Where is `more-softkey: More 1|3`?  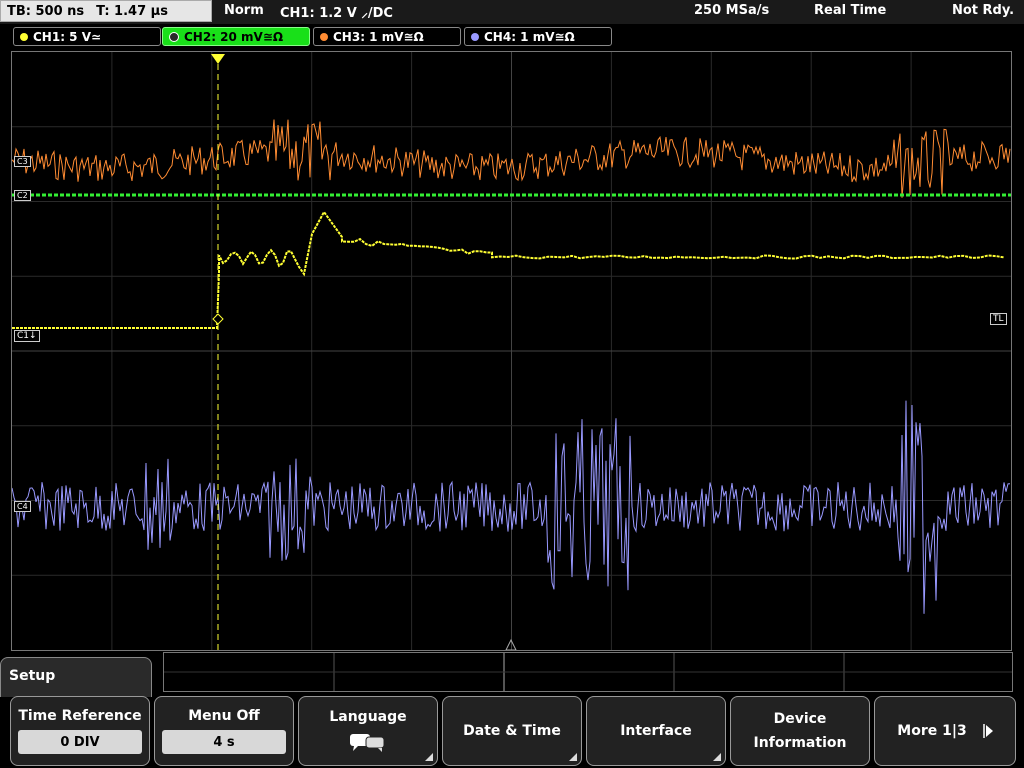 more-softkey: More 1|3 is located at coordinates (945, 731).